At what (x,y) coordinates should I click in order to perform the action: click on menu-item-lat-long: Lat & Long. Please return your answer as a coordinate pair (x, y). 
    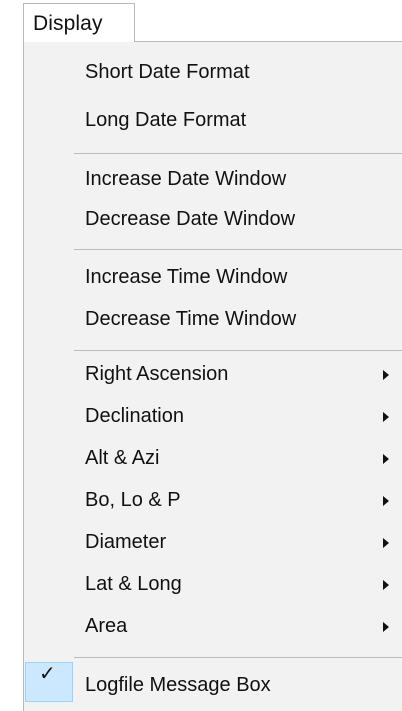
    Looking at the image, I should click on (213, 585).